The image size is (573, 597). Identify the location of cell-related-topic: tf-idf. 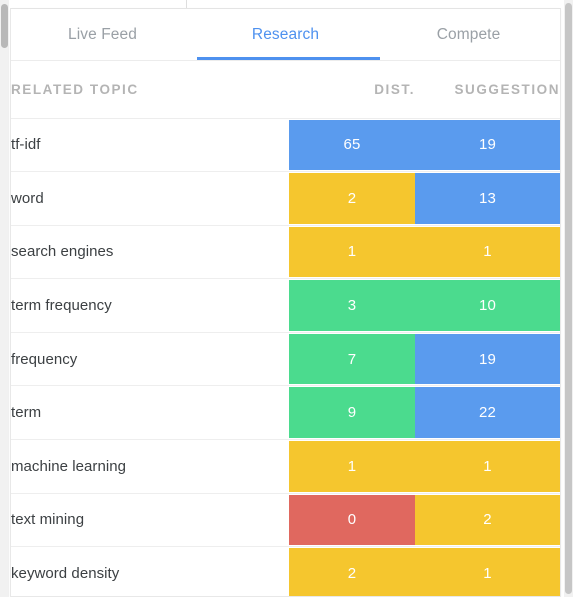
(150, 145).